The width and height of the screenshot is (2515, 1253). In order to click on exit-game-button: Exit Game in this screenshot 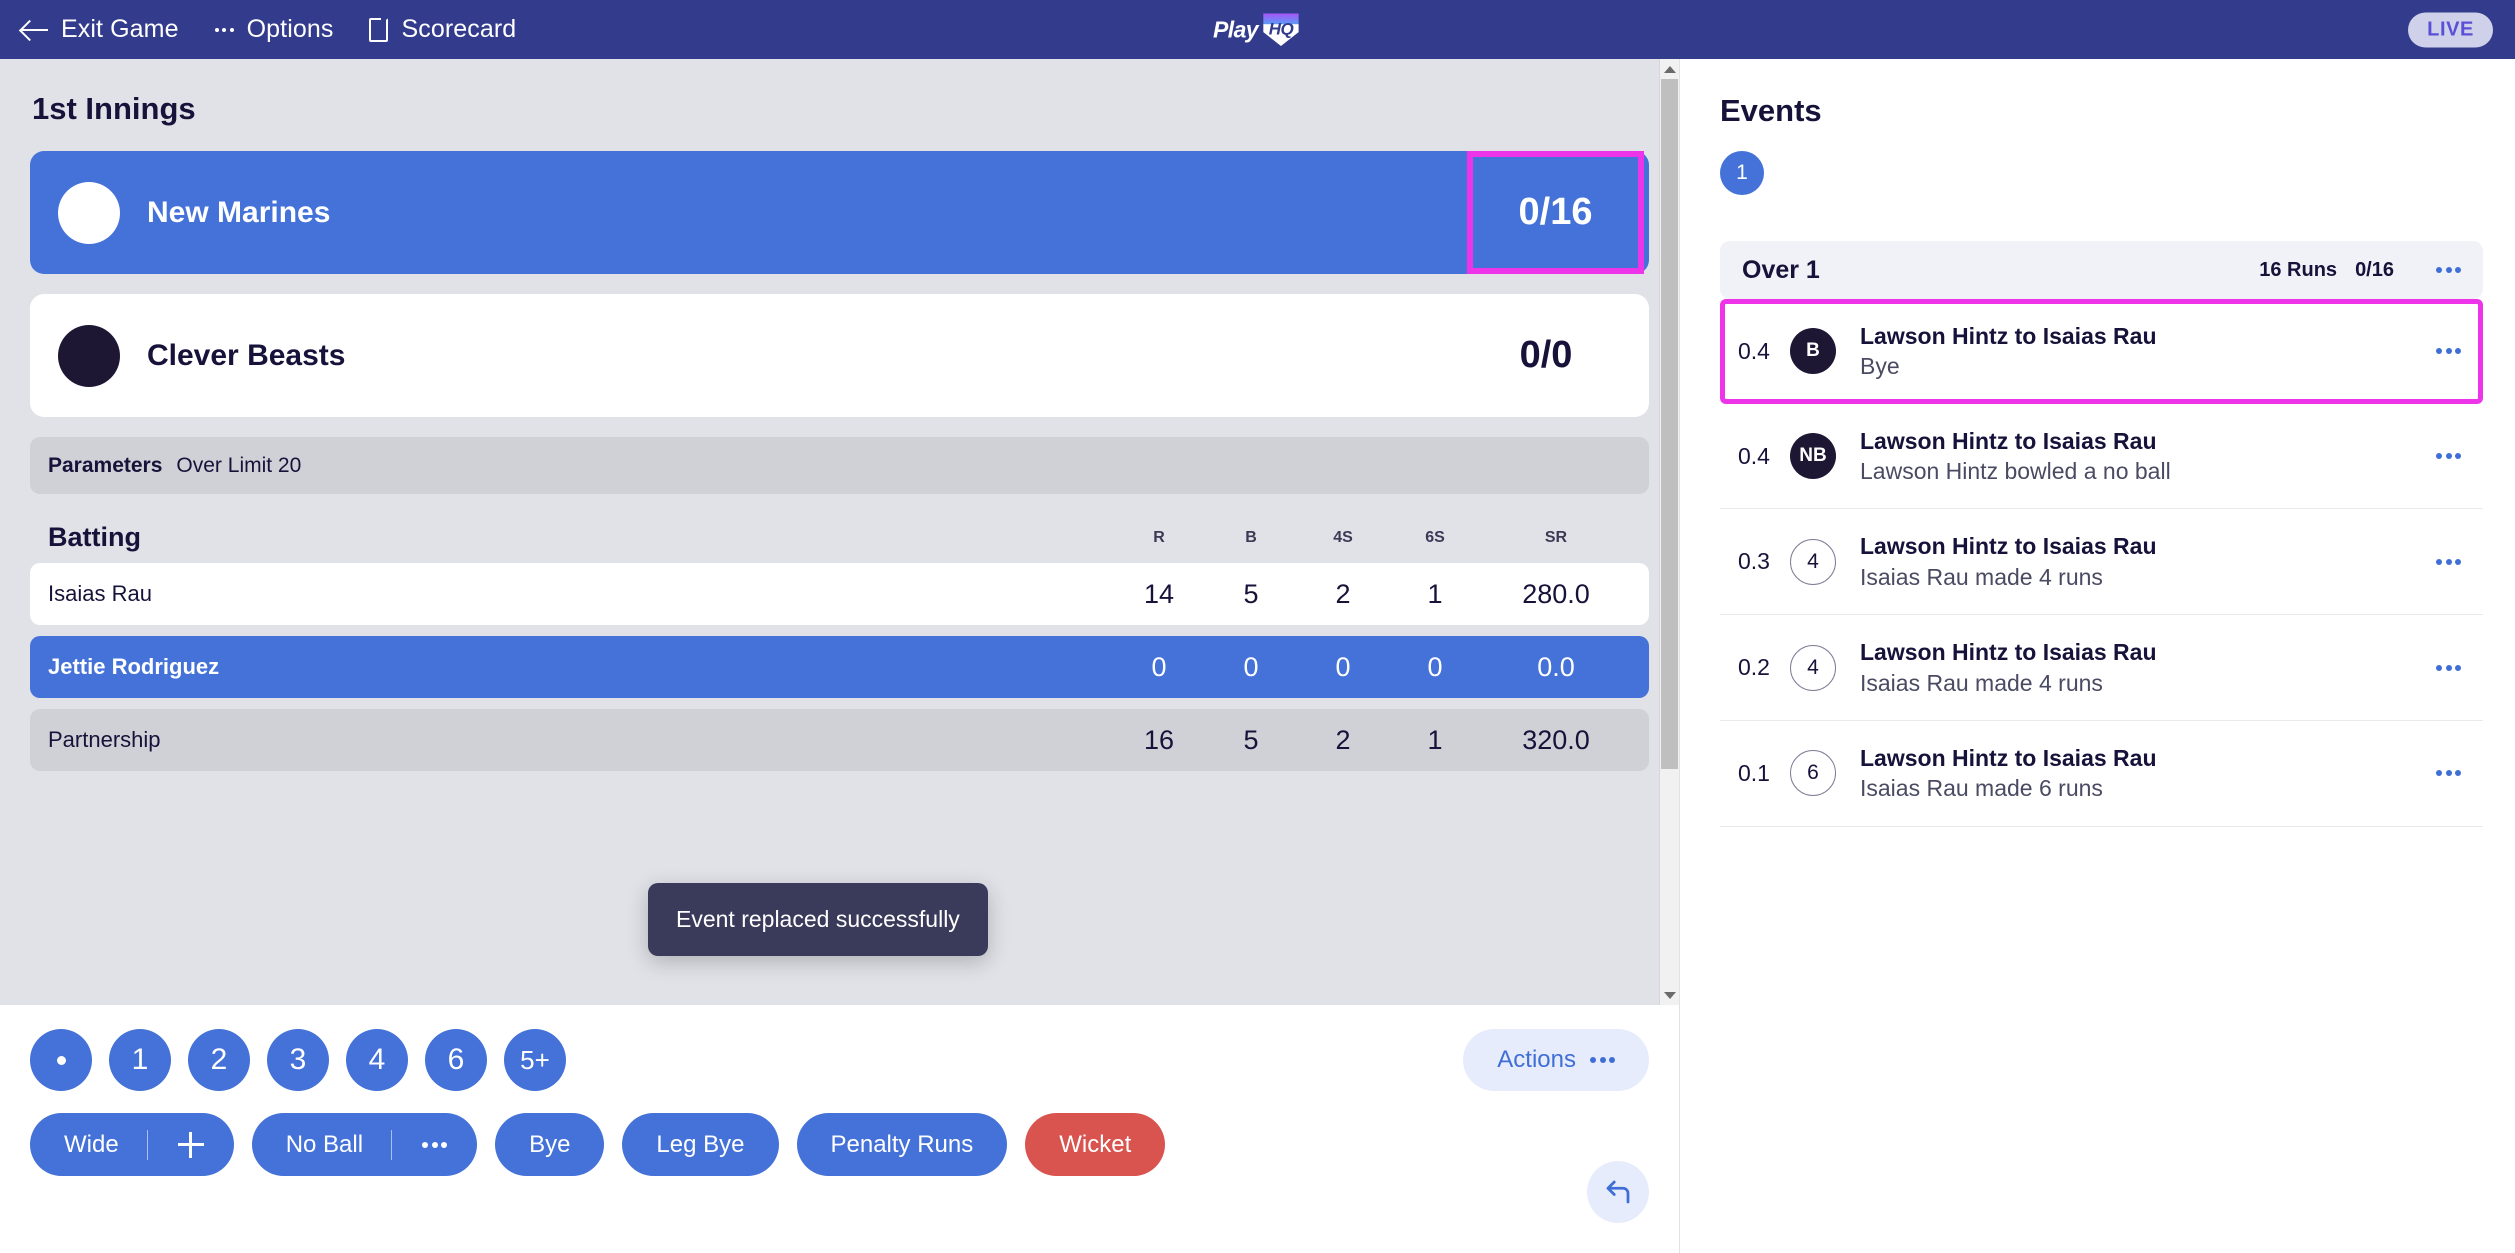, I will do `click(100, 29)`.